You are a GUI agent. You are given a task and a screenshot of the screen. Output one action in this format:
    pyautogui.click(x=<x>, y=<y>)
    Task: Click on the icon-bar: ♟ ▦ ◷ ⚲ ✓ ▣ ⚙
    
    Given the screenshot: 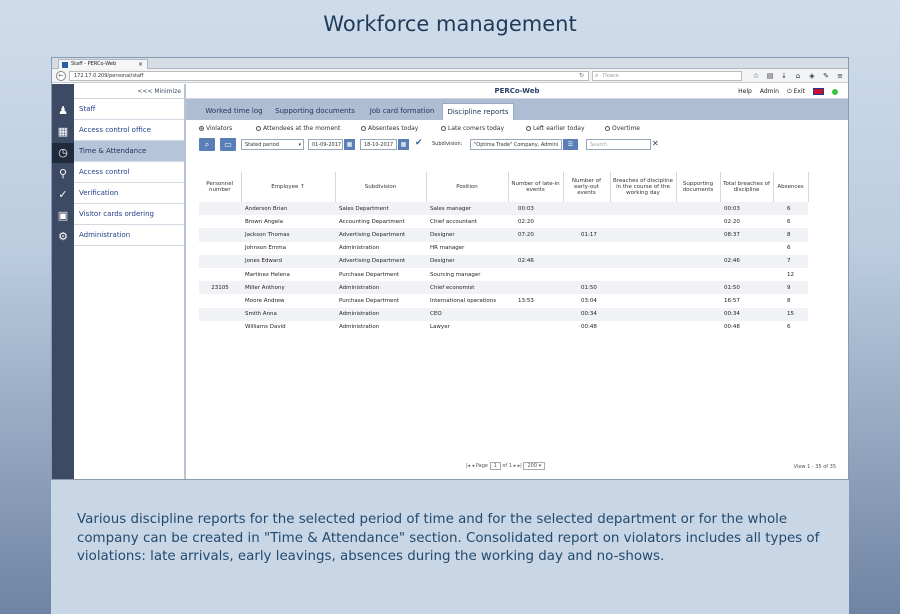 What is the action you would take?
    pyautogui.click(x=63, y=281)
    